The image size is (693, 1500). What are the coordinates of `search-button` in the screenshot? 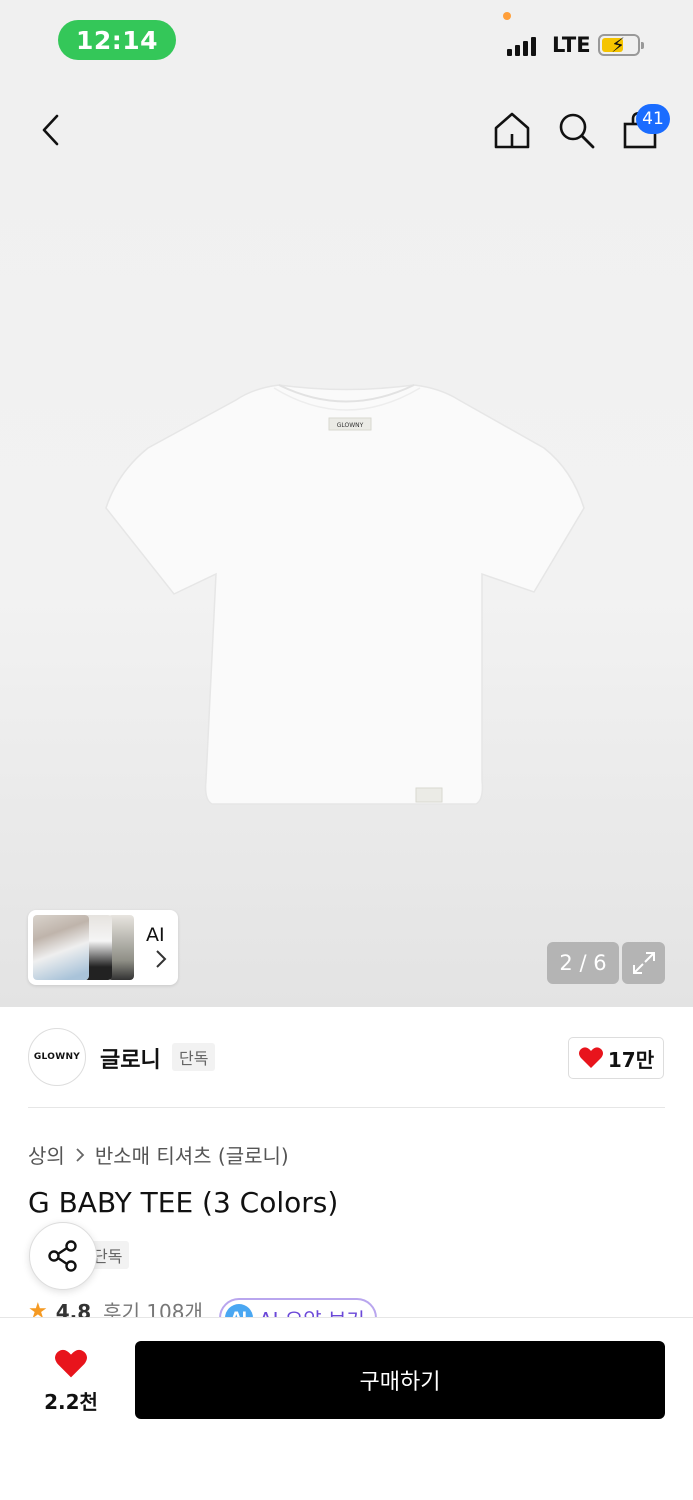 It's located at (576, 130).